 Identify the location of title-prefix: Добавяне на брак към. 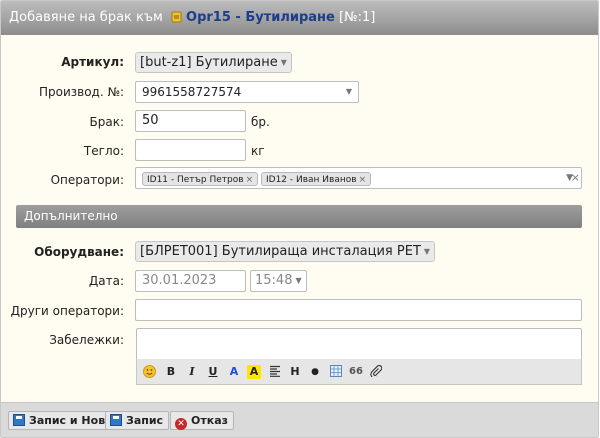
(86, 17).